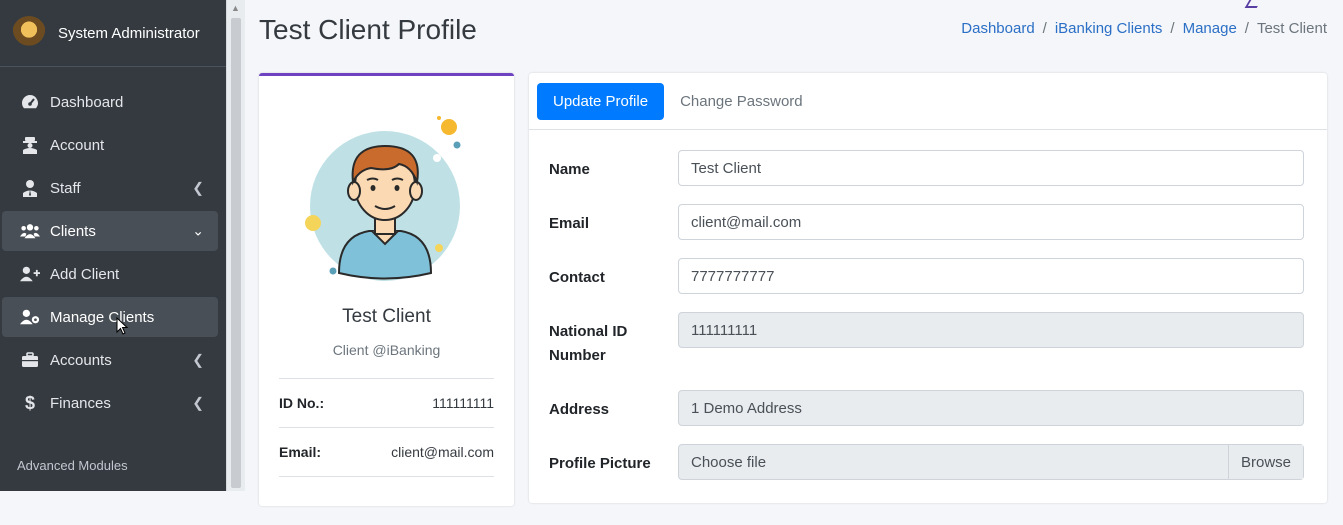 The height and width of the screenshot is (525, 1343). What do you see at coordinates (30, 102) in the screenshot?
I see `tachometer-icon` at bounding box center [30, 102].